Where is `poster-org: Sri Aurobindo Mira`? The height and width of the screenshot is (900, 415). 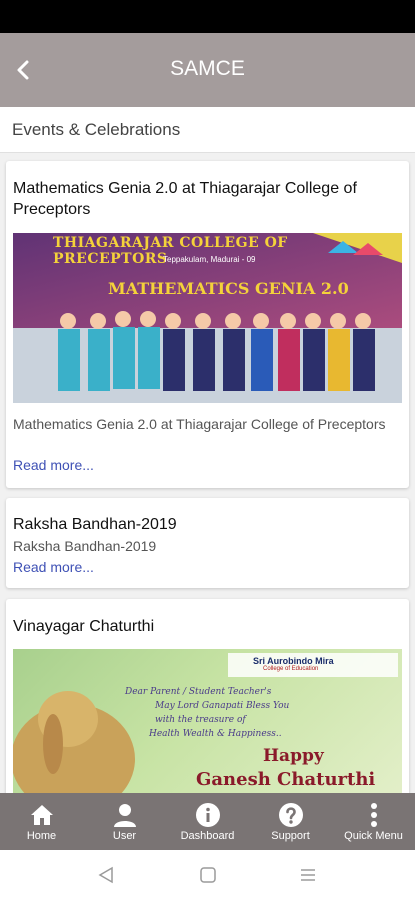 poster-org: Sri Aurobindo Mira is located at coordinates (293, 661).